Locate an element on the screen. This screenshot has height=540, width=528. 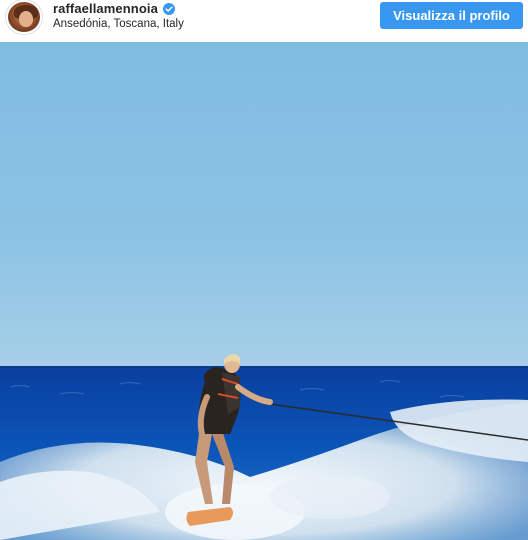
avatar is located at coordinates (24, 17).